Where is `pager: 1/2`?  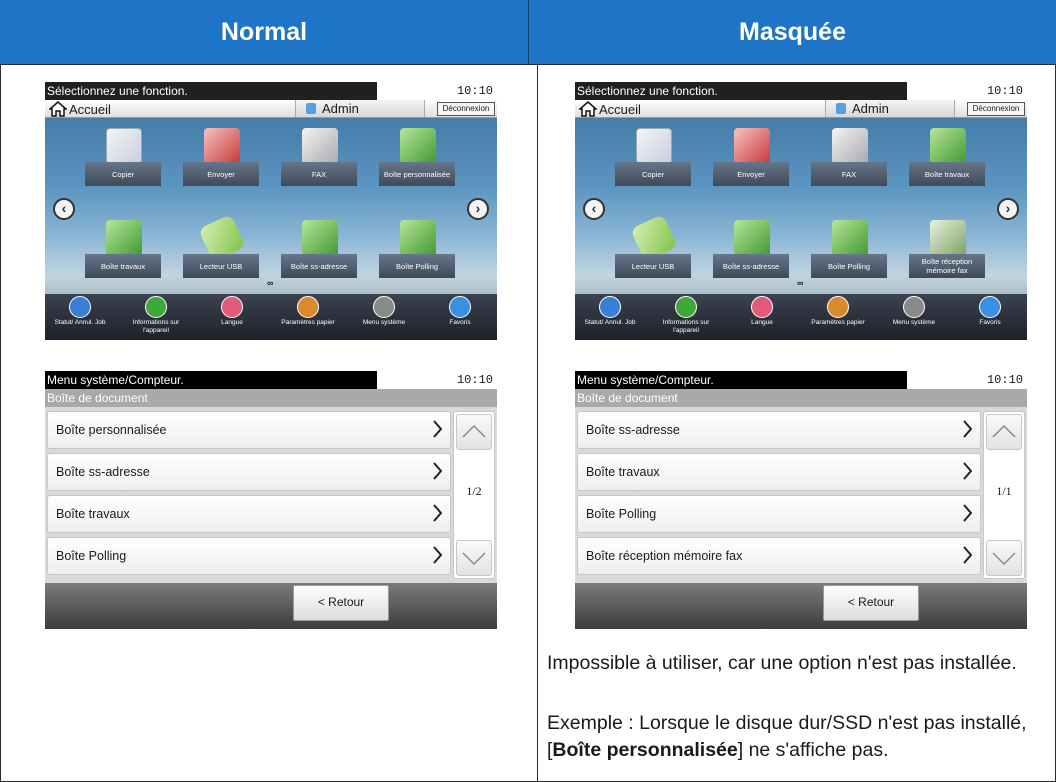
pager: 1/2 is located at coordinates (474, 495).